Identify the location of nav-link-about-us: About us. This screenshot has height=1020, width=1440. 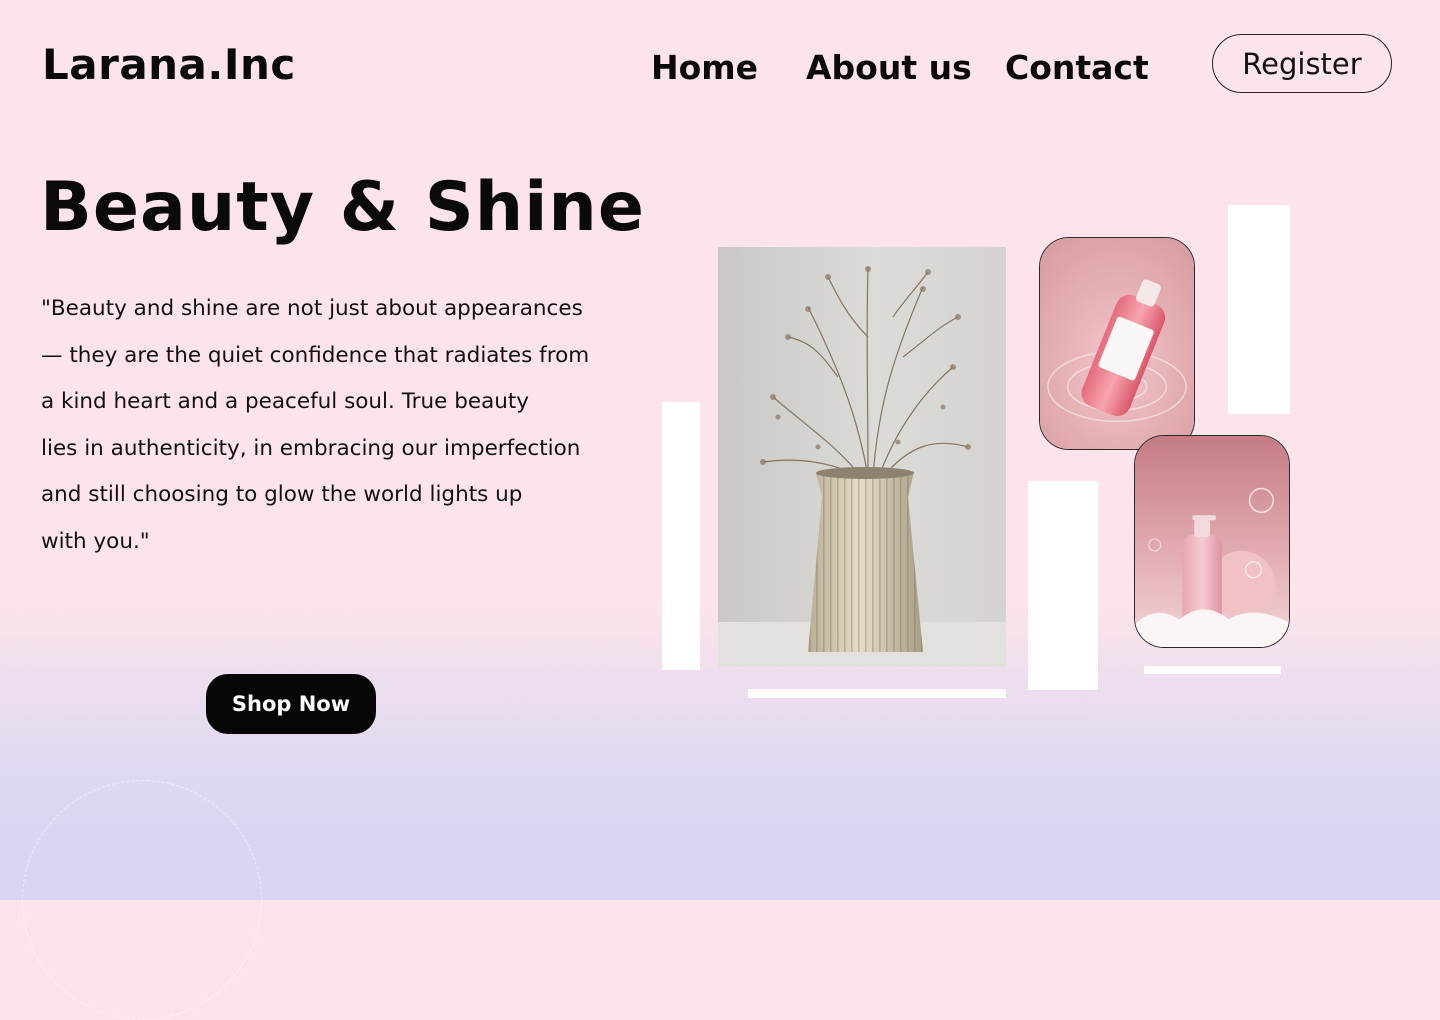
(889, 67).